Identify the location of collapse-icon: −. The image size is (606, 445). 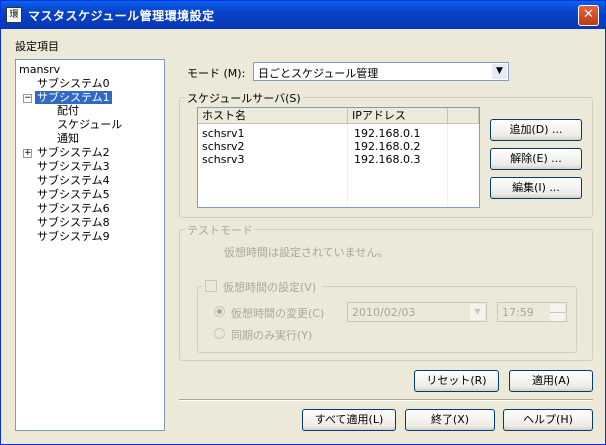
(27, 98).